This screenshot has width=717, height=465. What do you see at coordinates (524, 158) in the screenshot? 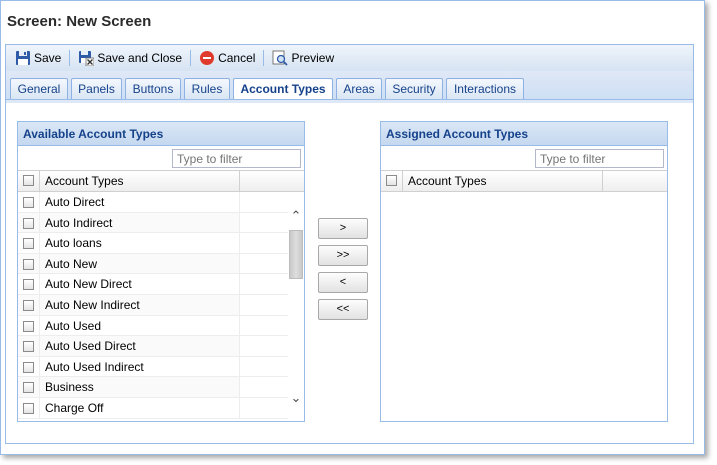
I see `assigned-filter-row` at bounding box center [524, 158].